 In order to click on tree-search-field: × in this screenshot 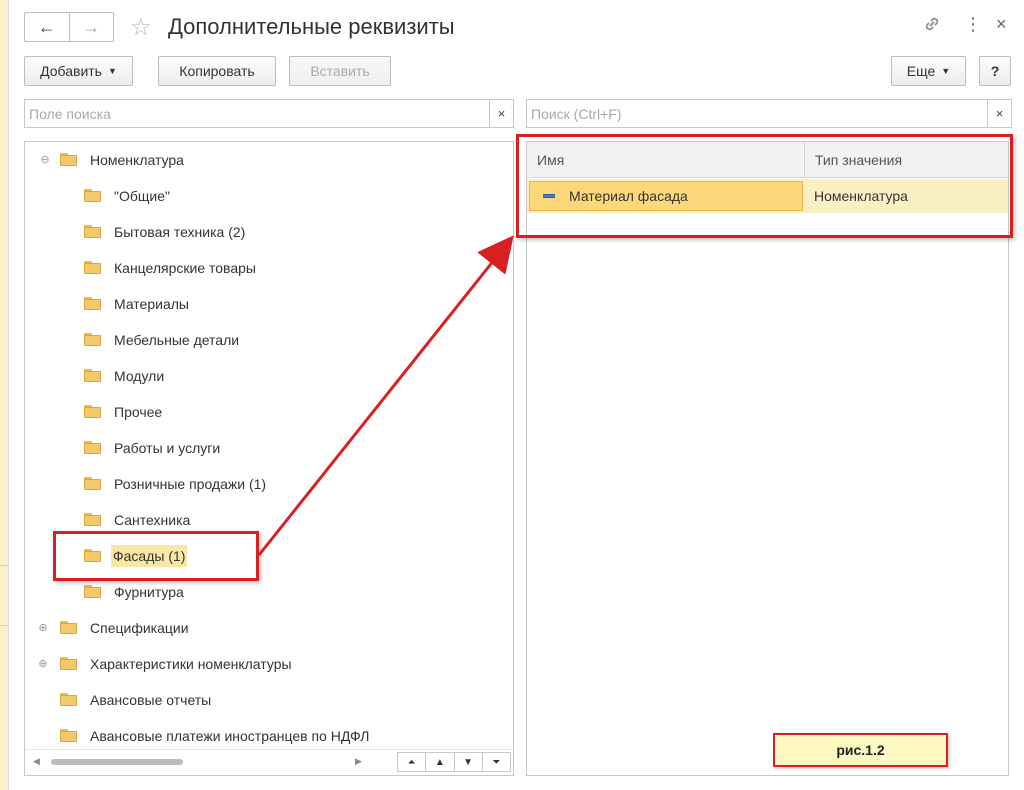, I will do `click(269, 113)`.